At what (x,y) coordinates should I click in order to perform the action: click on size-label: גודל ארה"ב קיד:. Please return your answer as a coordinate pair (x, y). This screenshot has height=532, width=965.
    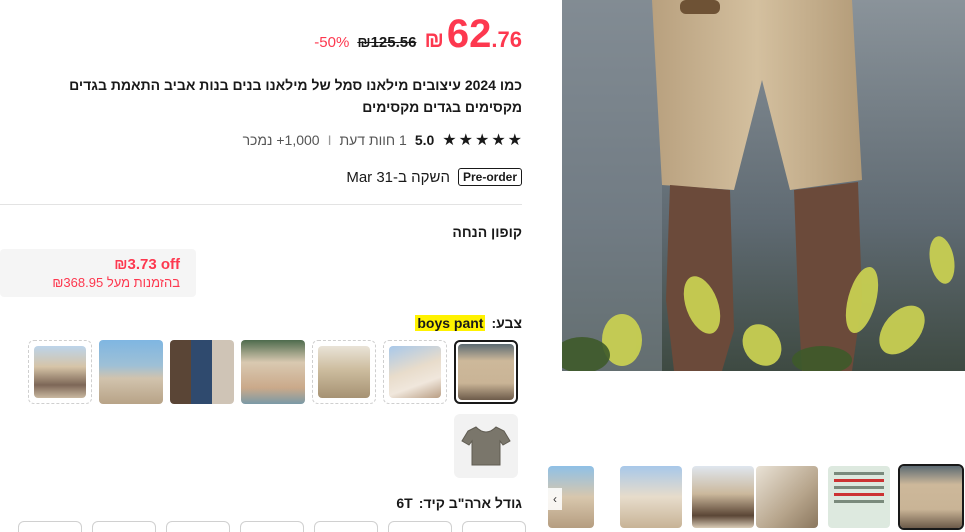
    Looking at the image, I should click on (470, 503).